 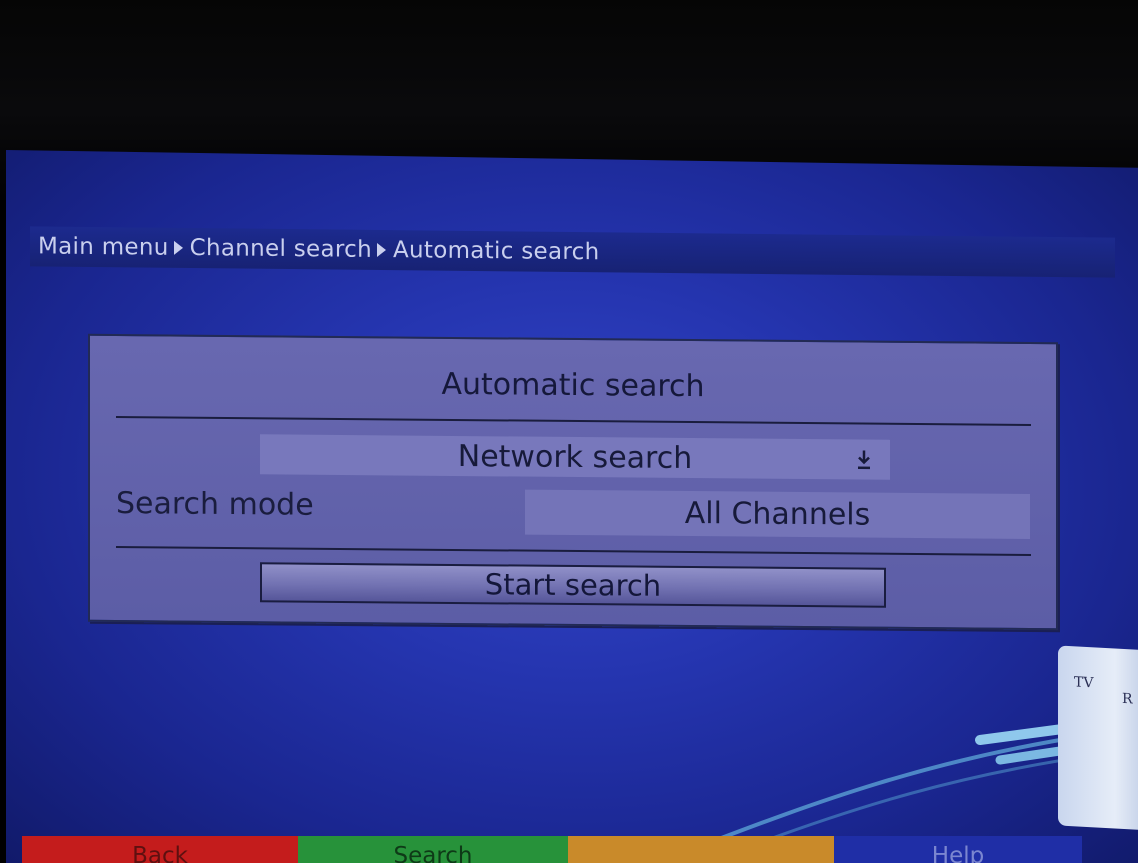 I want to click on download-arrow-icon, so click(x=864, y=460).